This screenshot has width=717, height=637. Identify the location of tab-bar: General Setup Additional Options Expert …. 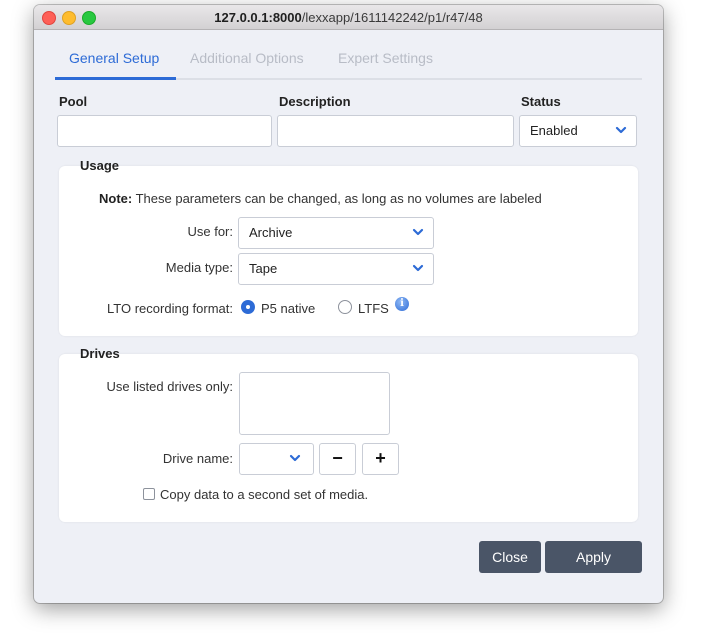
(348, 63).